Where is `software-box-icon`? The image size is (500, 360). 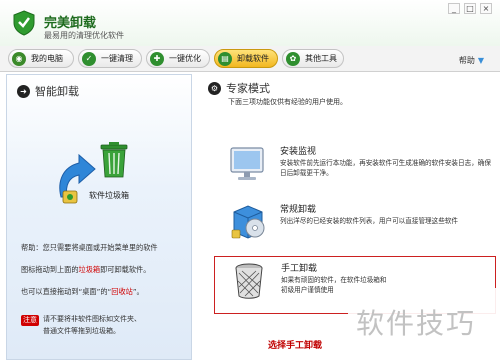
software-box-icon is located at coordinates (248, 222).